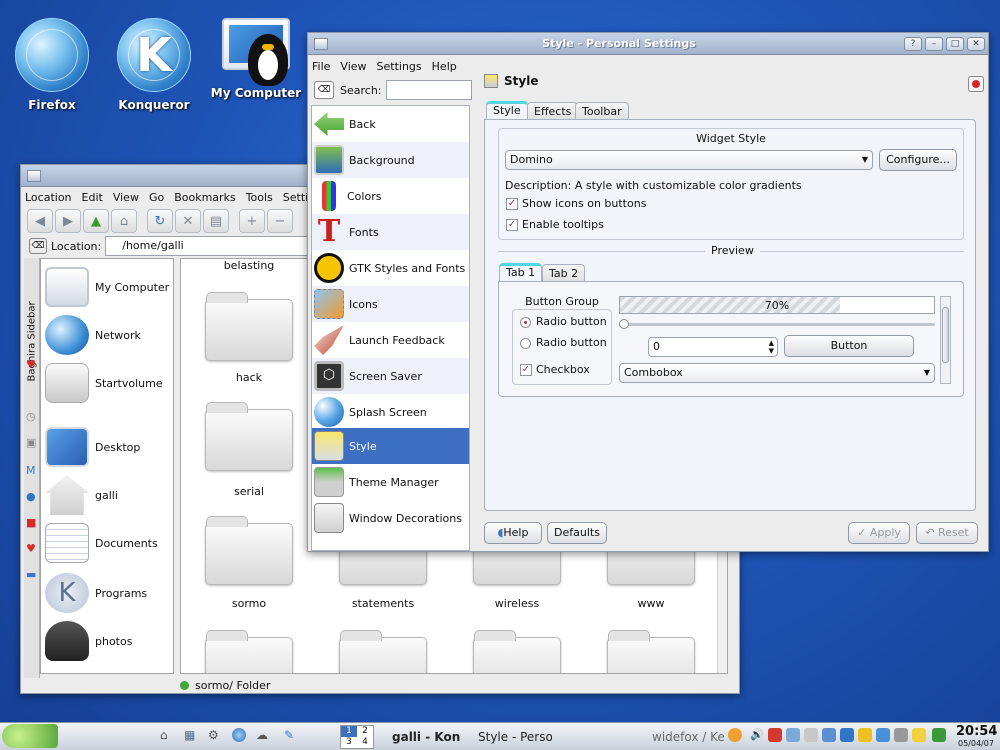 The height and width of the screenshot is (750, 1000). What do you see at coordinates (976, 731) in the screenshot?
I see `clock-time: 20:54` at bounding box center [976, 731].